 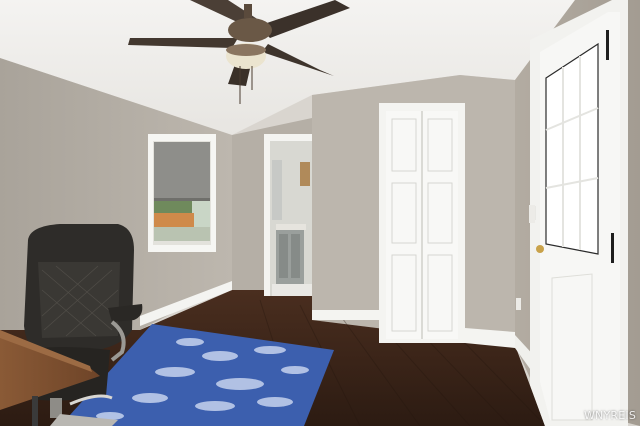 I want to click on wall-outlet, so click(x=518, y=304).